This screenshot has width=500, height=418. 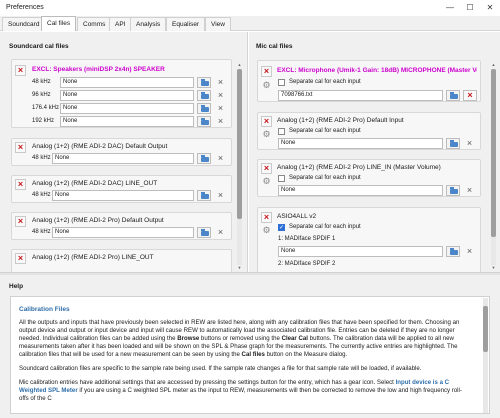 I want to click on tab-comms: Comms, so click(x=94, y=24).